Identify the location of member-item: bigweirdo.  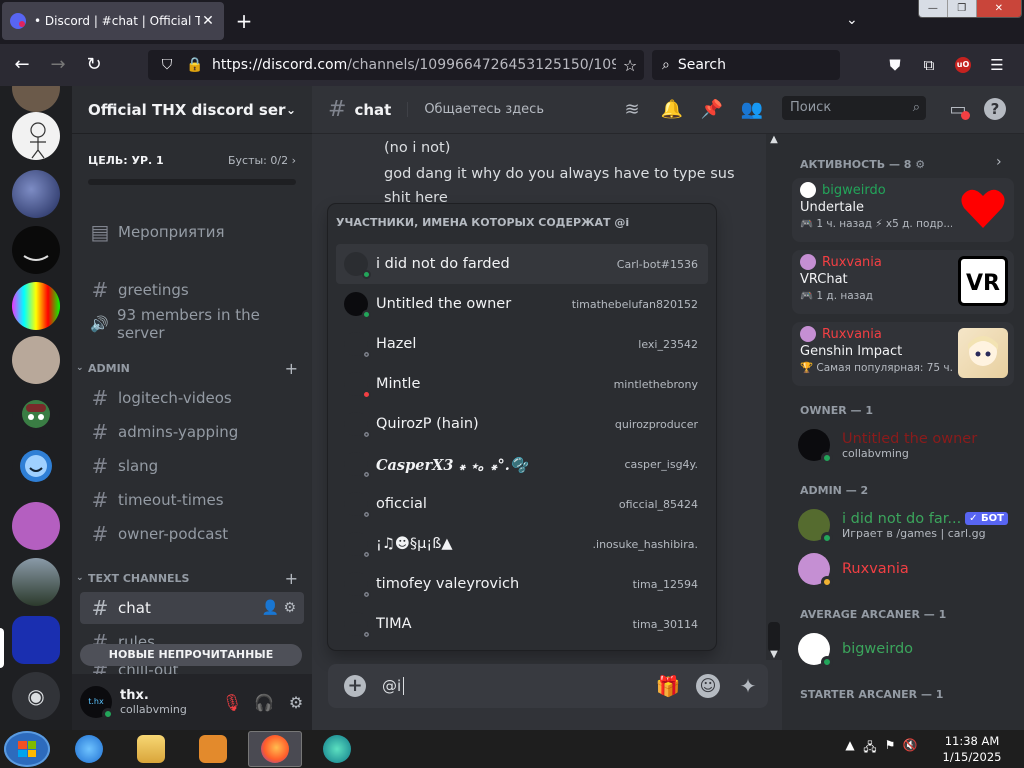
(906, 649).